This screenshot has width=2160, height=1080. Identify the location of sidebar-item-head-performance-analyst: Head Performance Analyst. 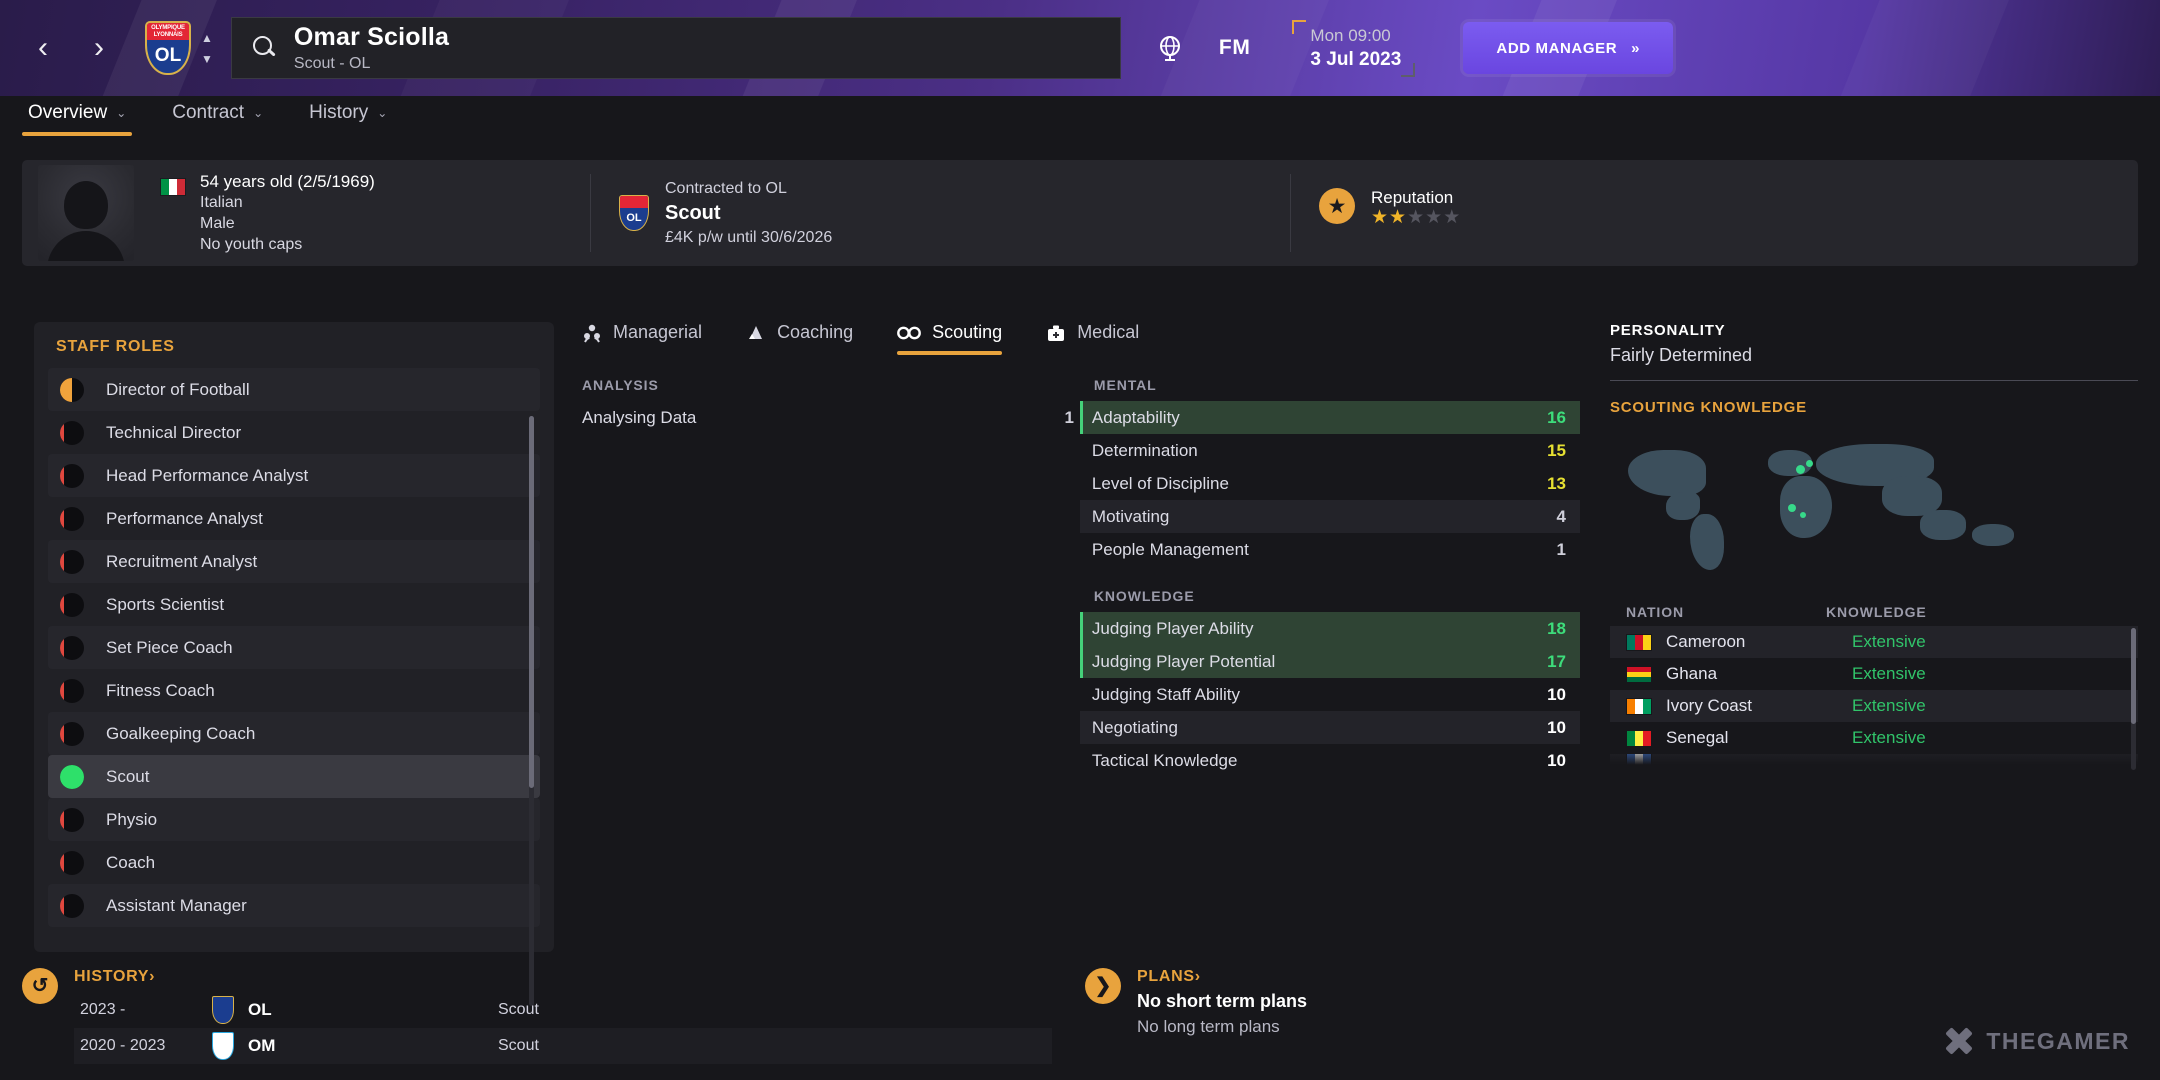
(294, 475).